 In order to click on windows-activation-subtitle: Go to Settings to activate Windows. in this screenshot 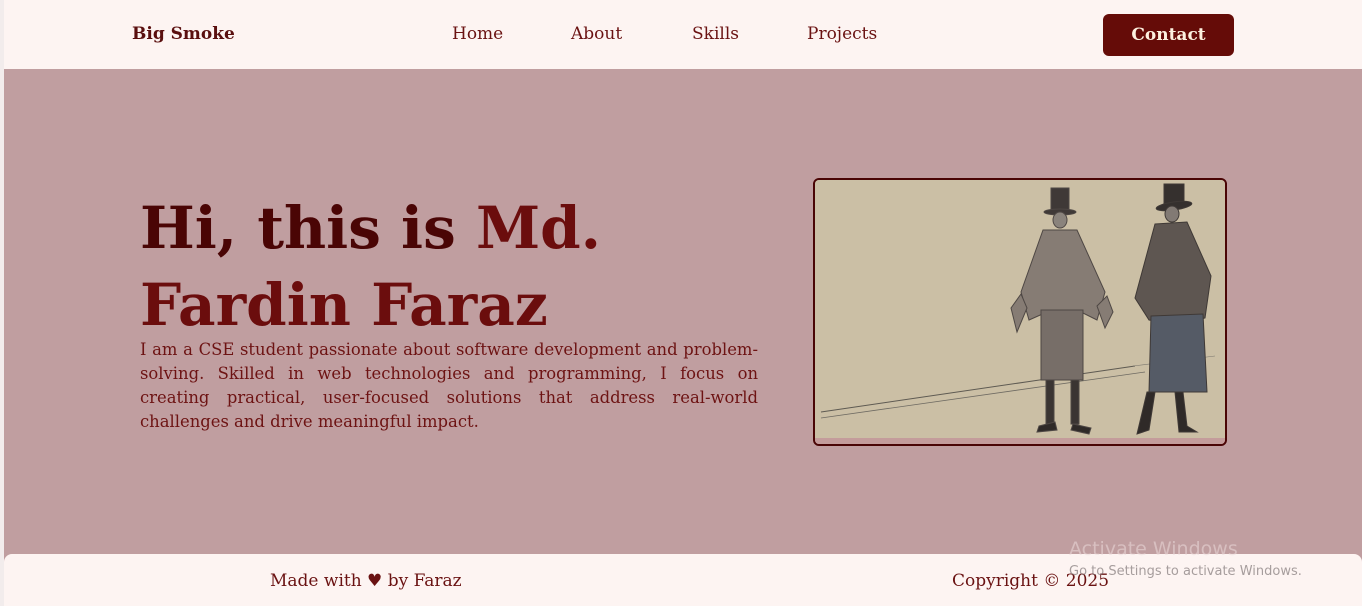, I will do `click(1185, 571)`.